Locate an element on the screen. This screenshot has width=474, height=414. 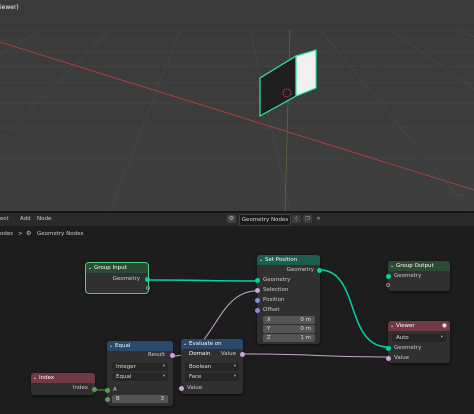
node-title: Equal is located at coordinates (123, 346).